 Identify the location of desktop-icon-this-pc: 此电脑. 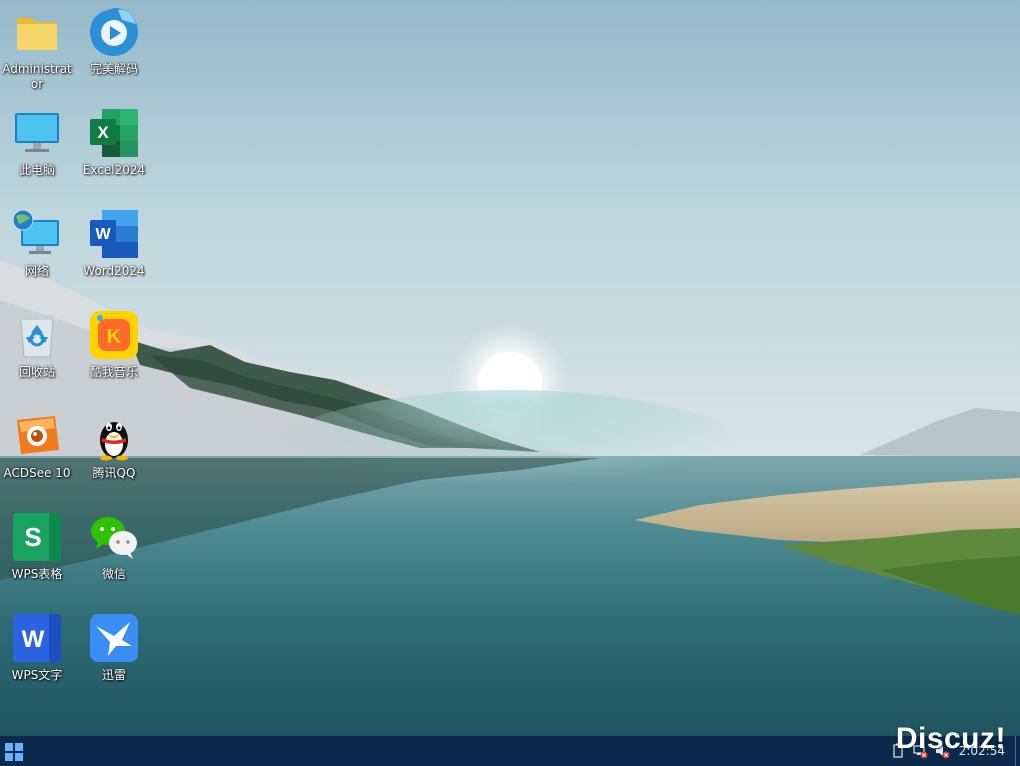
(38, 153).